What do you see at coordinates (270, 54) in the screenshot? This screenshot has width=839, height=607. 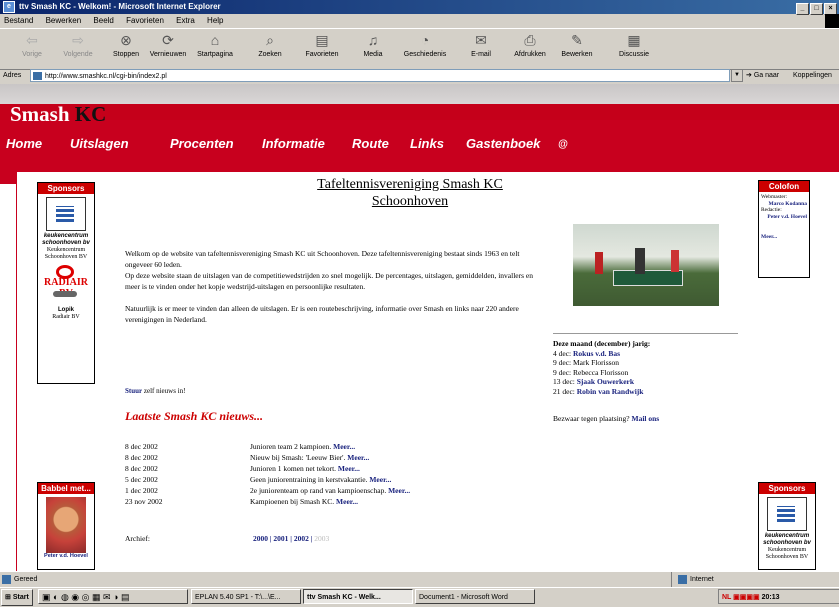 I see `search-label: Zoeken` at bounding box center [270, 54].